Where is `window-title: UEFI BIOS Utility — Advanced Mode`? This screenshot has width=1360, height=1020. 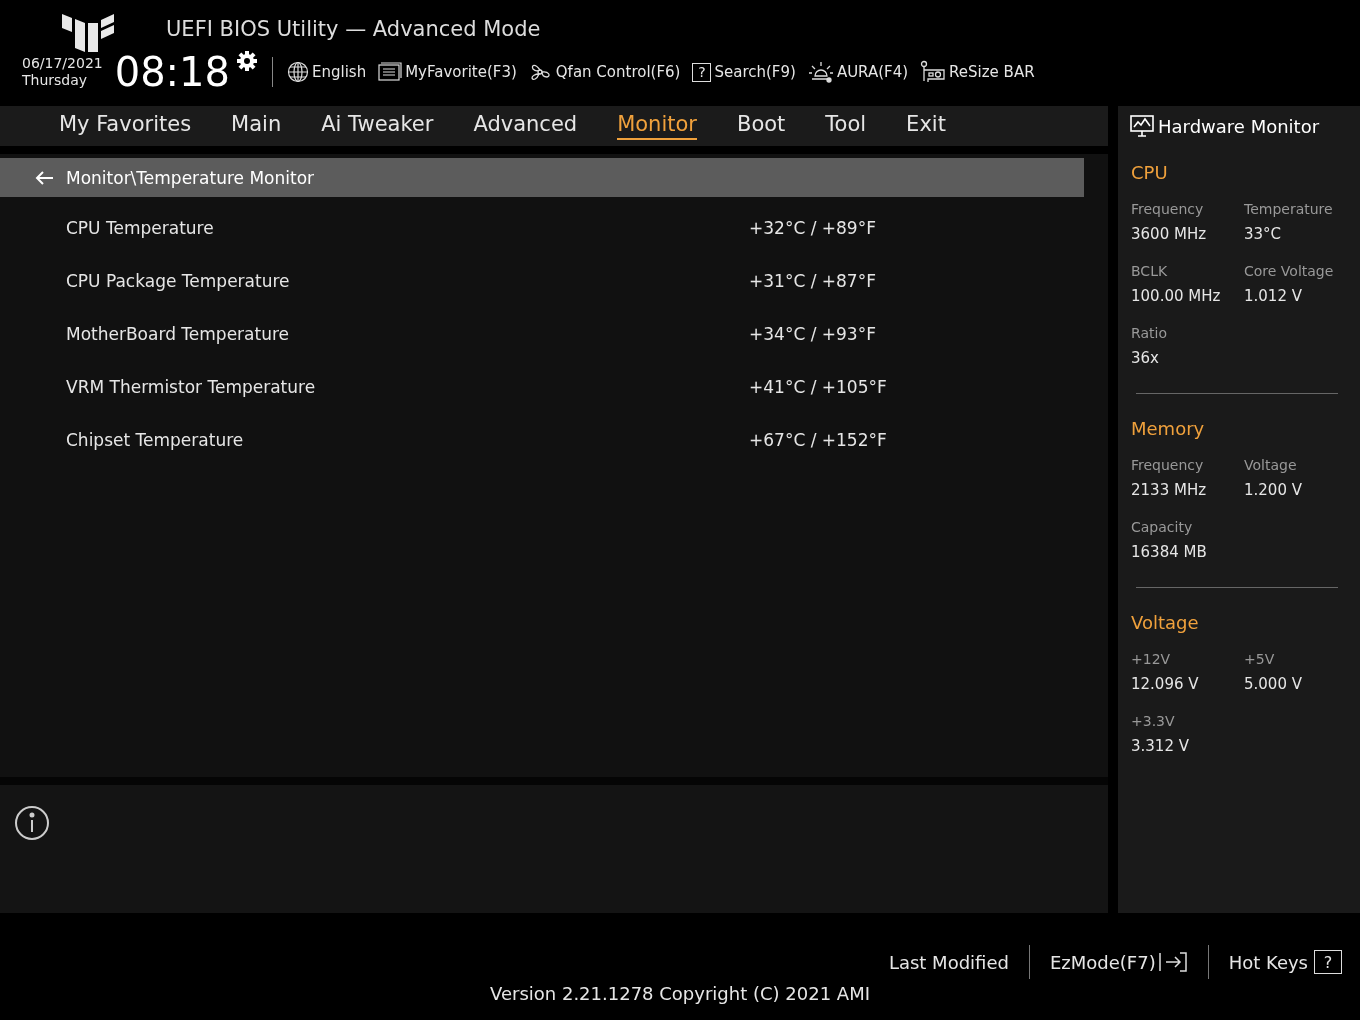
window-title: UEFI BIOS Utility — Advanced Mode is located at coordinates (353, 29).